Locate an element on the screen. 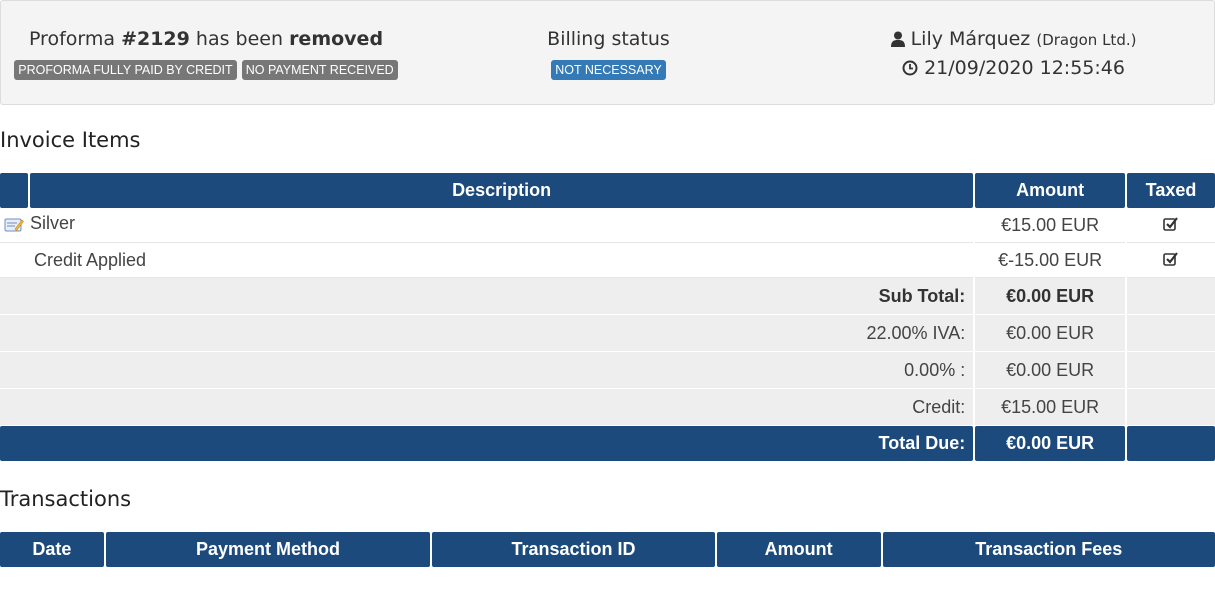  col-header-taxed: Taxed is located at coordinates (1171, 190).